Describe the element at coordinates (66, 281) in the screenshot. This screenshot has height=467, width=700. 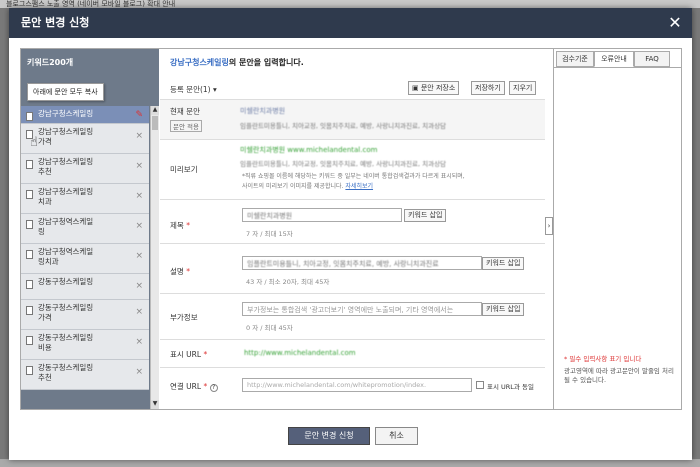
I see `keyword-label: 강동구청스케일링` at that location.